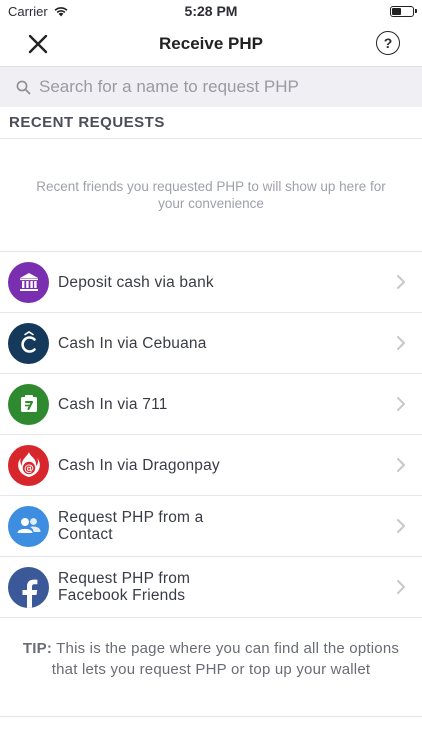 Image resolution: width=422 pixels, height=750 pixels. I want to click on page-title: Receive PHP, so click(211, 43).